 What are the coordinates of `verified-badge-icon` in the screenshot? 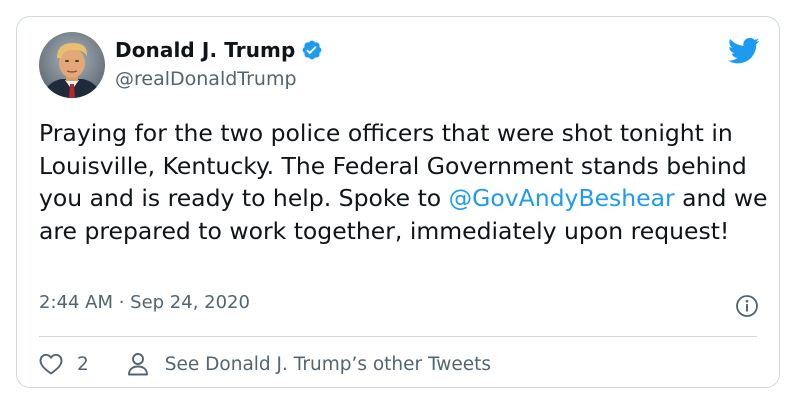 It's located at (312, 50).